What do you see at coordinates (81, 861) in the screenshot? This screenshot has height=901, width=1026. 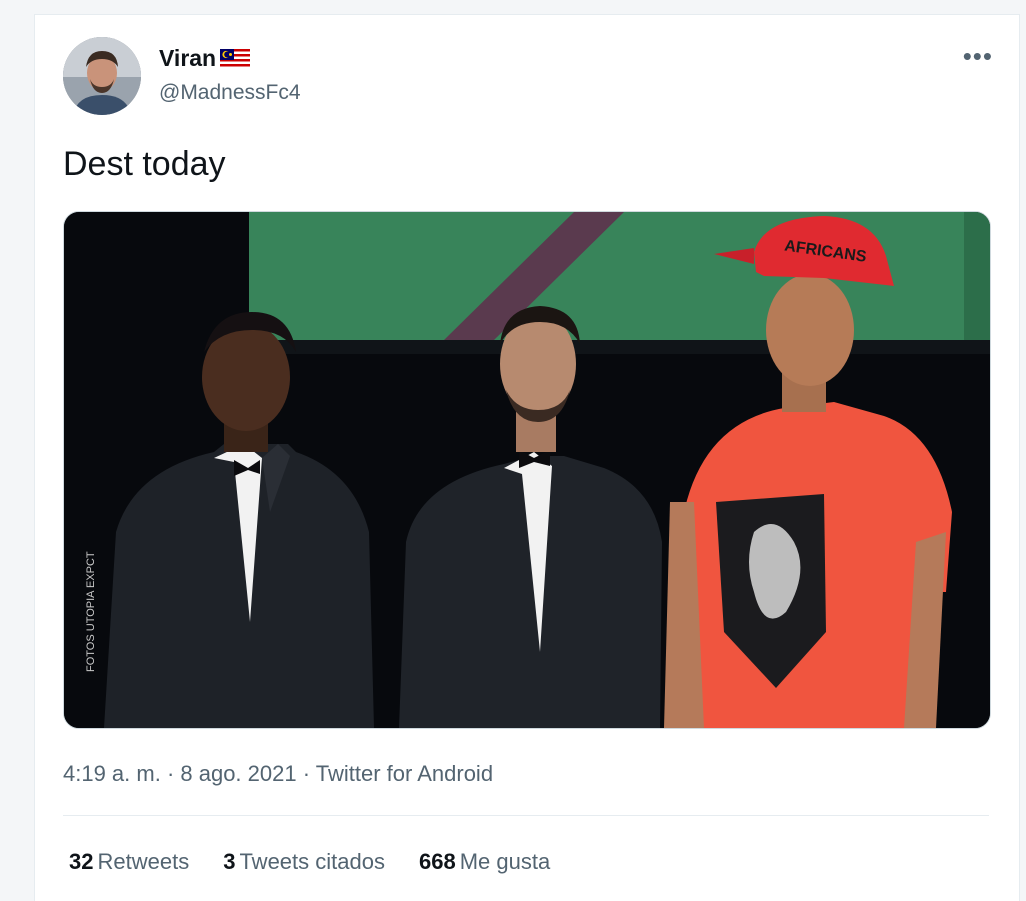 I see `retweets-count: 32` at bounding box center [81, 861].